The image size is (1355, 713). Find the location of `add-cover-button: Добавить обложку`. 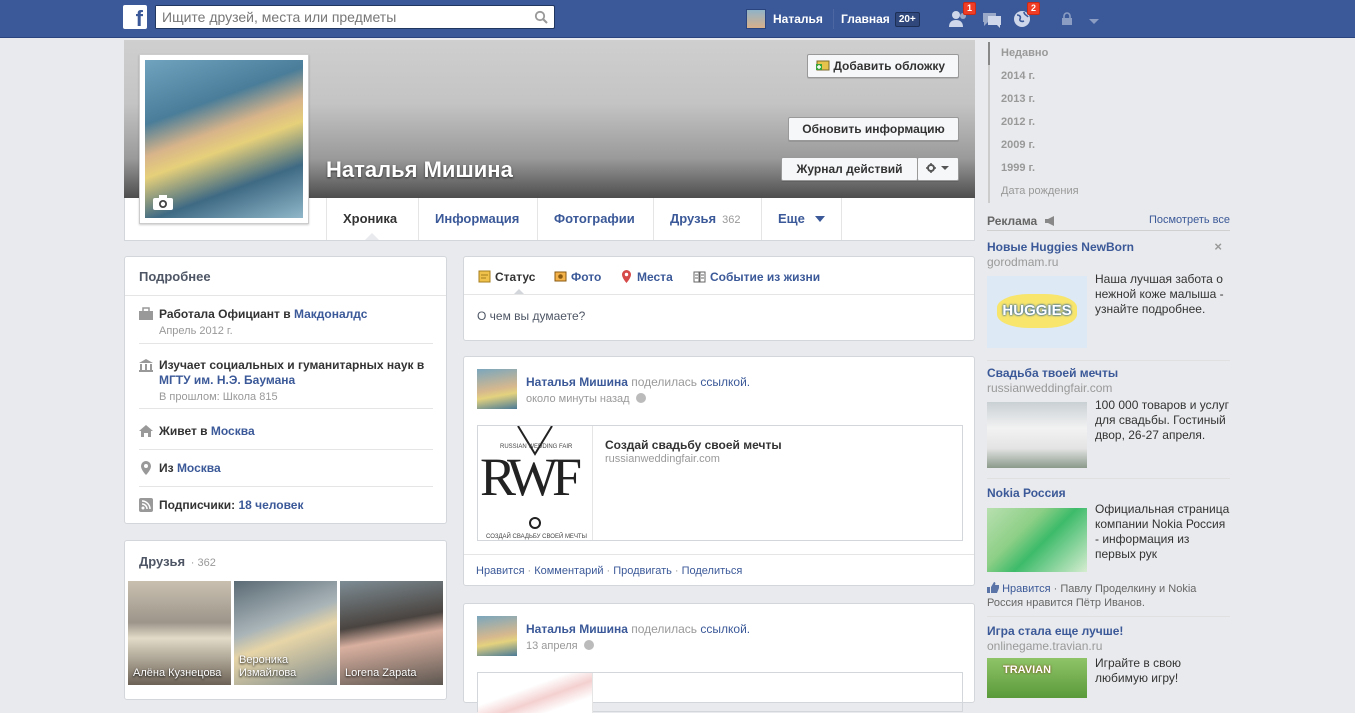

add-cover-button: Добавить обложку is located at coordinates (883, 66).